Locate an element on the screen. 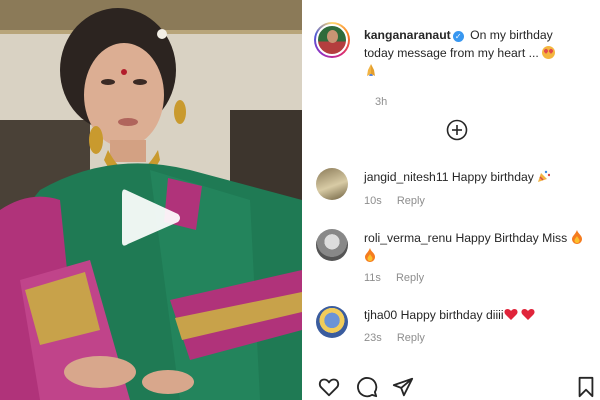  party-popper-icon is located at coordinates (544, 176).